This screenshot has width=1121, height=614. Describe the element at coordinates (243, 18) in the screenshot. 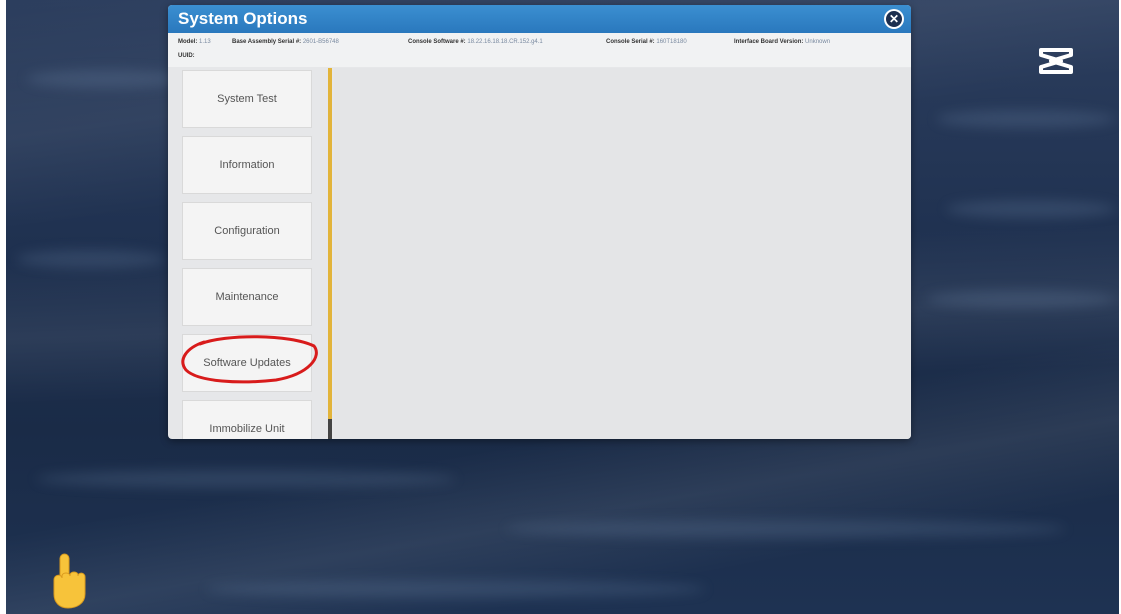

I see `dialog-title: System Options` at that location.